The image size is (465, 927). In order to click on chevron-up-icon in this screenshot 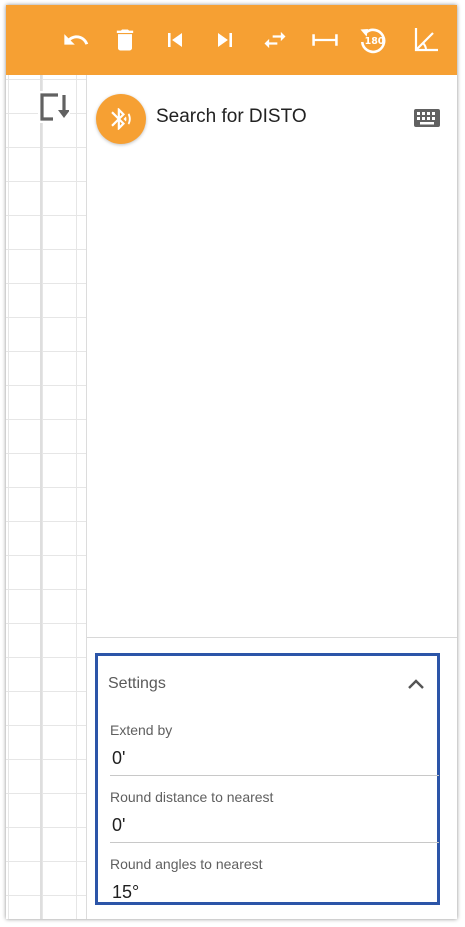, I will do `click(416, 684)`.